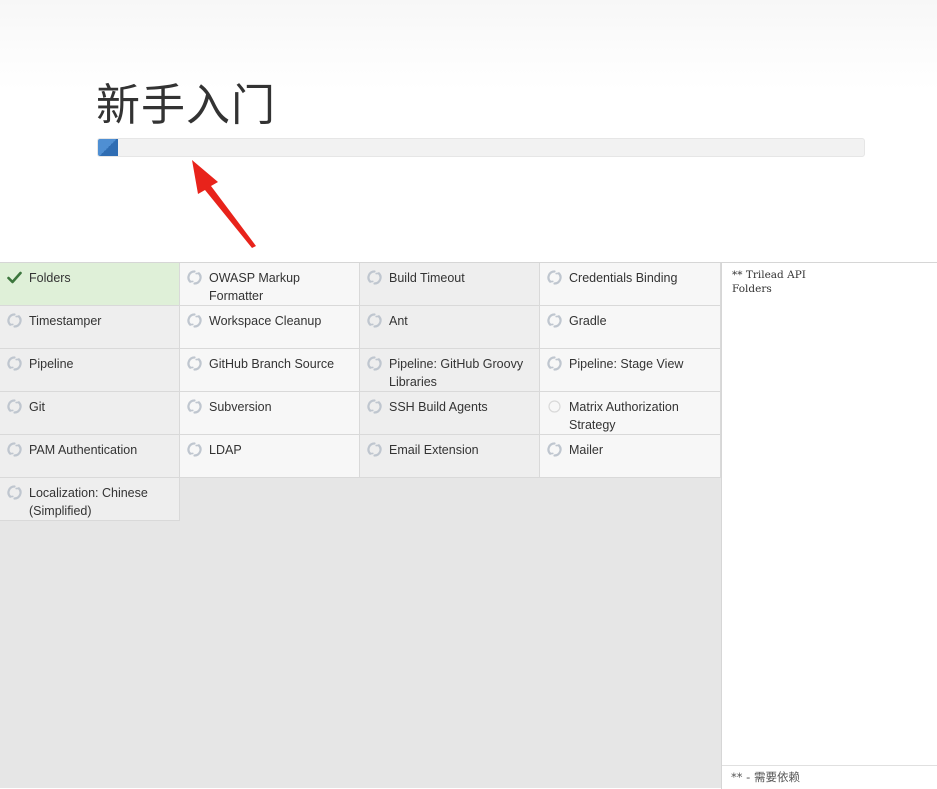 The image size is (937, 789). What do you see at coordinates (37, 407) in the screenshot?
I see `plugin-name: Git` at bounding box center [37, 407].